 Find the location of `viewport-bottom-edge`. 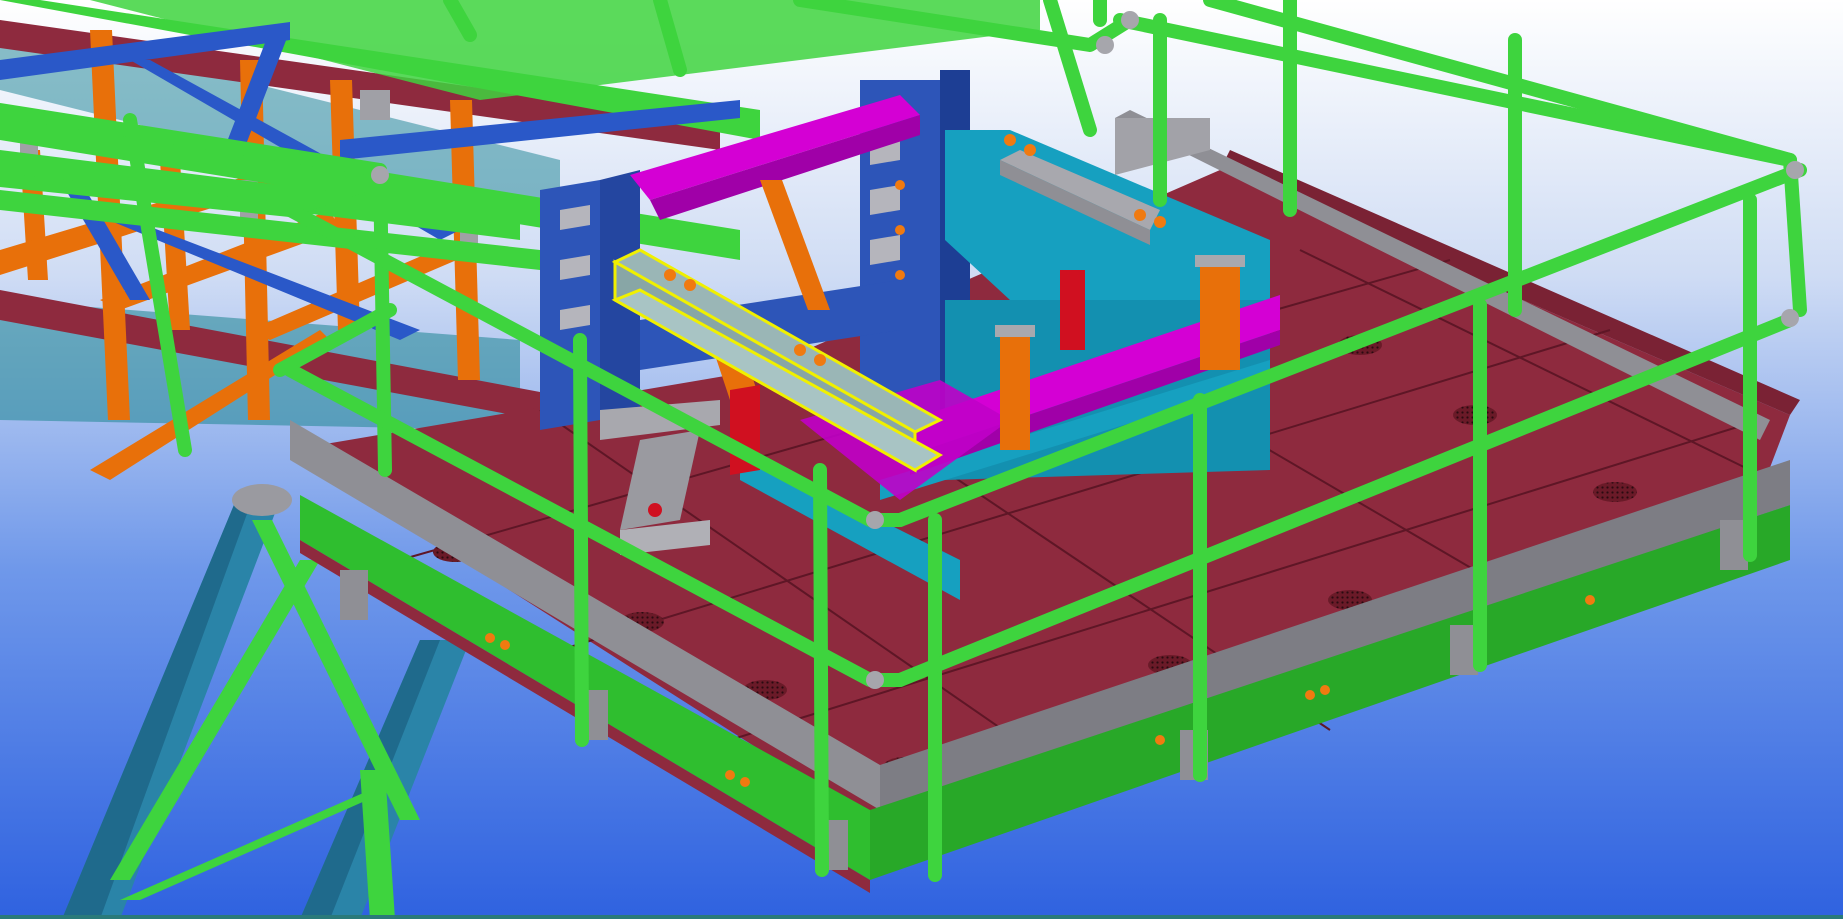

viewport-bottom-edge is located at coordinates (921, 917).